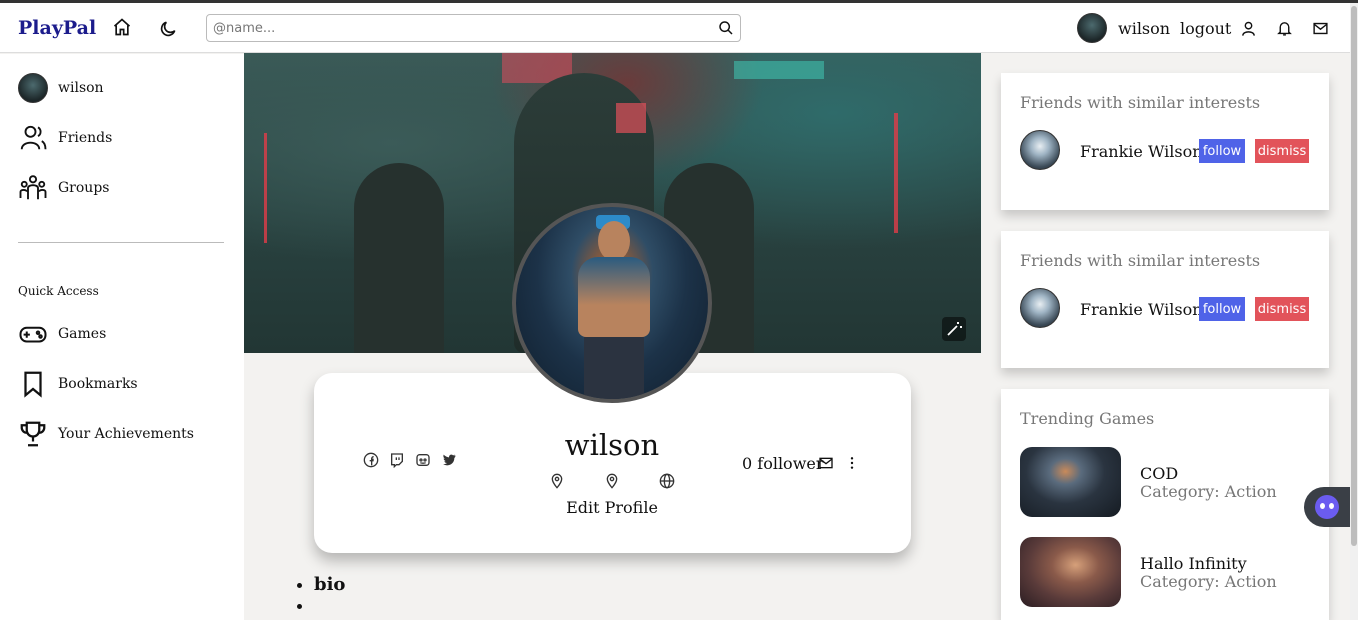  I want to click on edit-banner-button, so click(954, 329).